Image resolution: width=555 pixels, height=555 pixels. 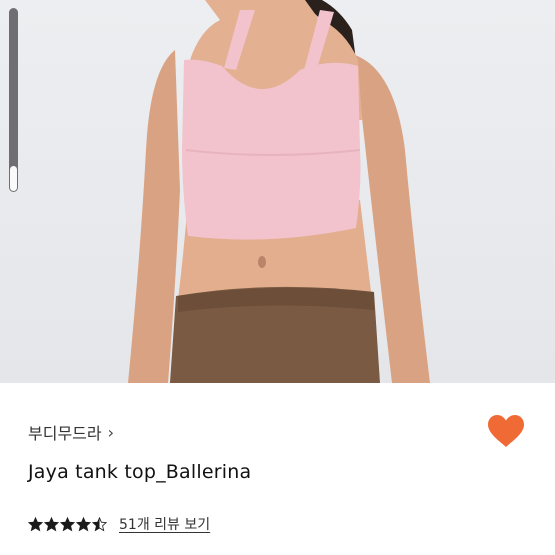 What do you see at coordinates (164, 524) in the screenshot?
I see `review-link: 51개 리뷰 보기` at bounding box center [164, 524].